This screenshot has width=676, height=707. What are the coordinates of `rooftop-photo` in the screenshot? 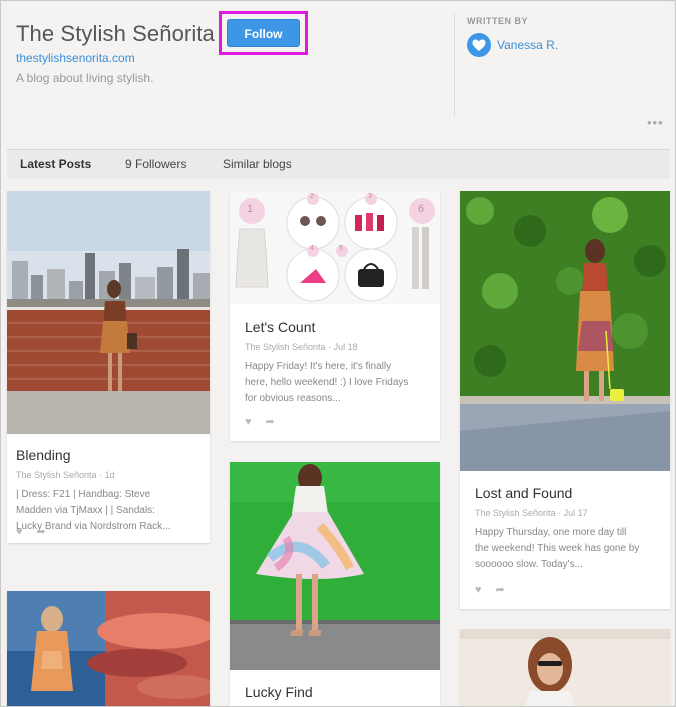 It's located at (108, 312).